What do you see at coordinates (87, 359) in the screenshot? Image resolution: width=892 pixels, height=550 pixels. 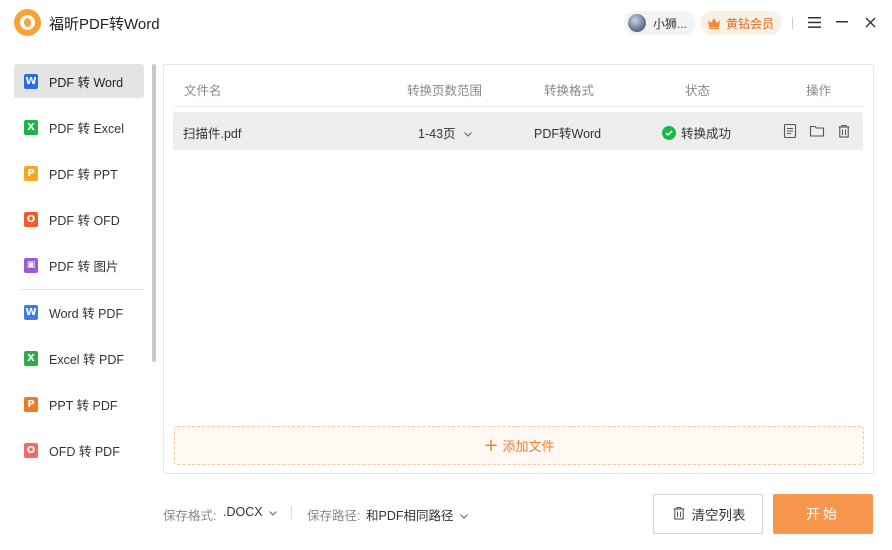 I see `sidebar-item-label: Excel 转 PDF` at bounding box center [87, 359].